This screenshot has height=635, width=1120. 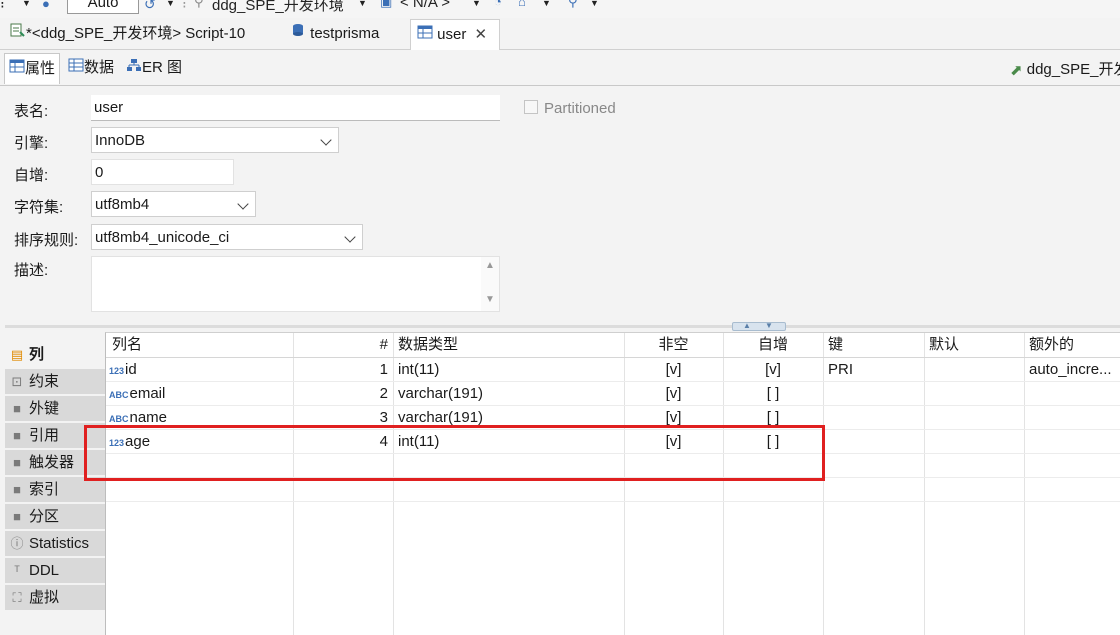 I want to click on history-icon: ↺, so click(x=150, y=8).